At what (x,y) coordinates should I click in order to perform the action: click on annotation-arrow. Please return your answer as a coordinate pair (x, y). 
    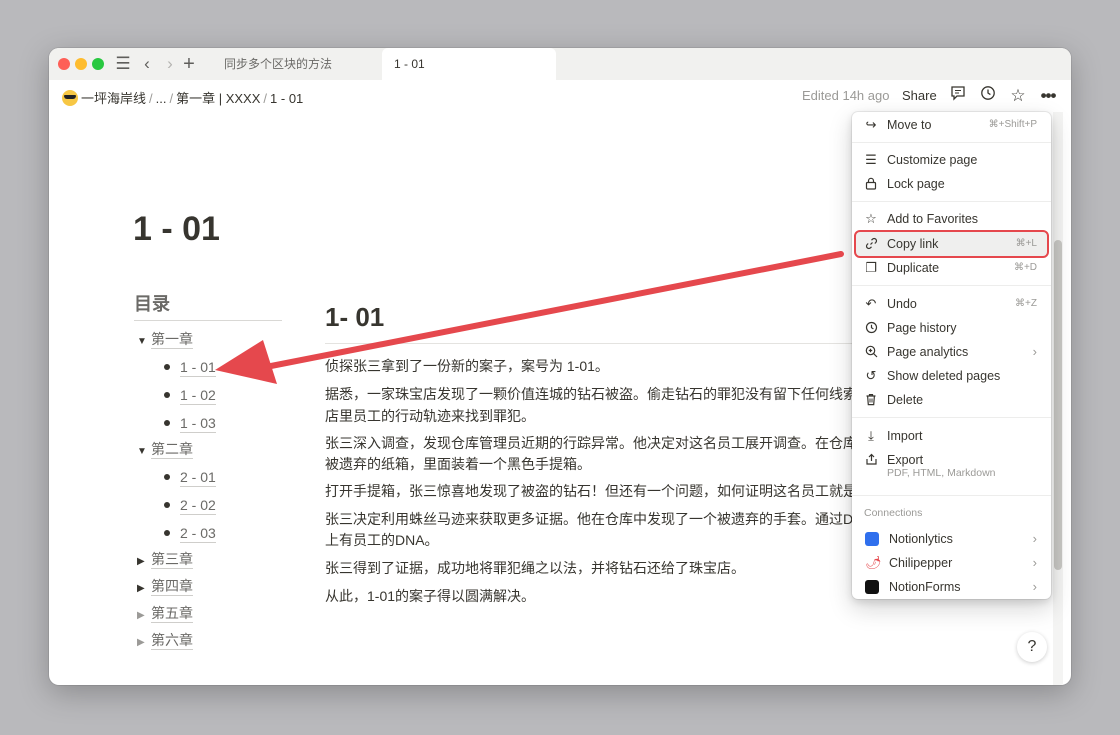
    Looking at the image, I should click on (529, 317).